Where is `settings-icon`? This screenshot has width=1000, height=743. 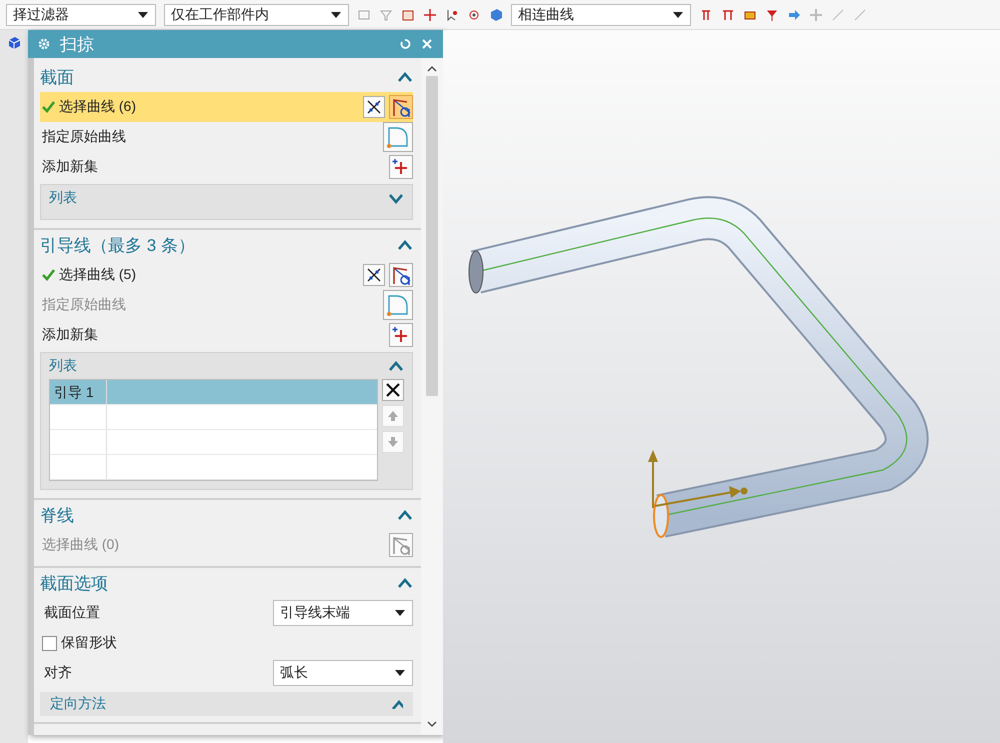 settings-icon is located at coordinates (44, 44).